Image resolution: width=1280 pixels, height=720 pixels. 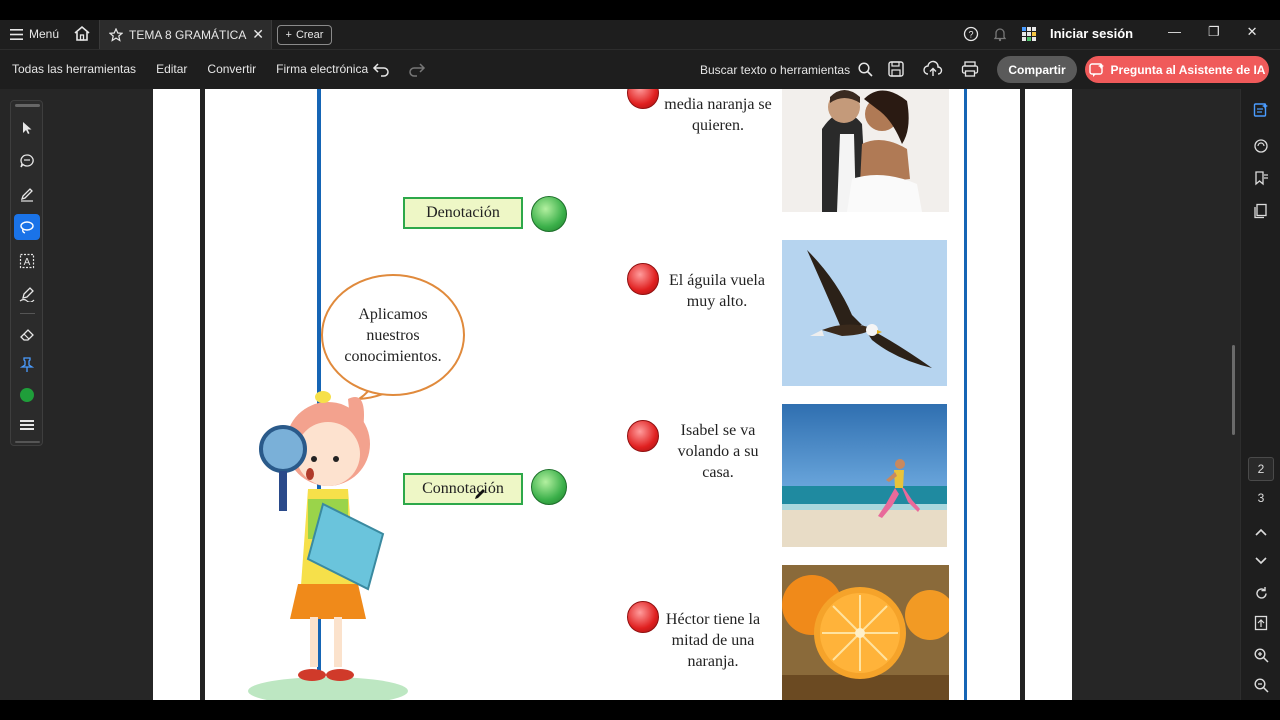 I want to click on lasso-tool, so click(x=27, y=227).